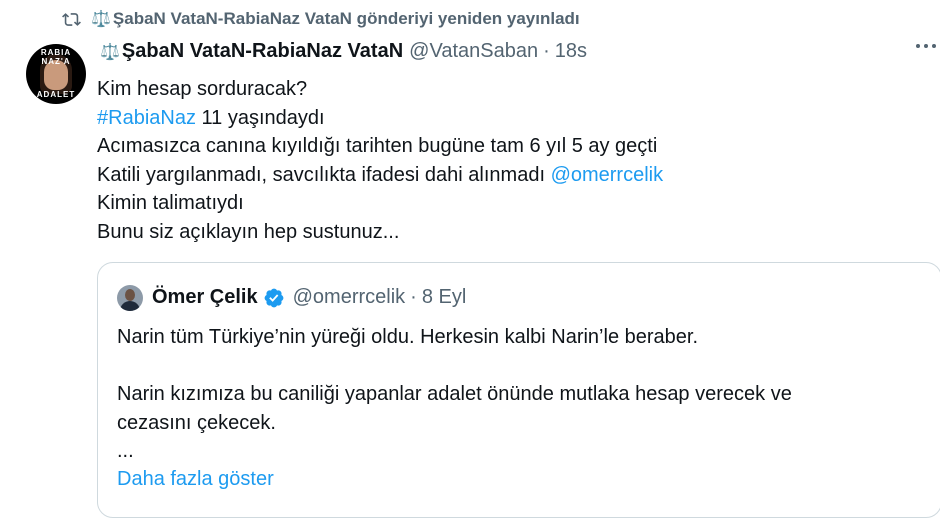  What do you see at coordinates (71, 19) in the screenshot?
I see `repost-icon` at bounding box center [71, 19].